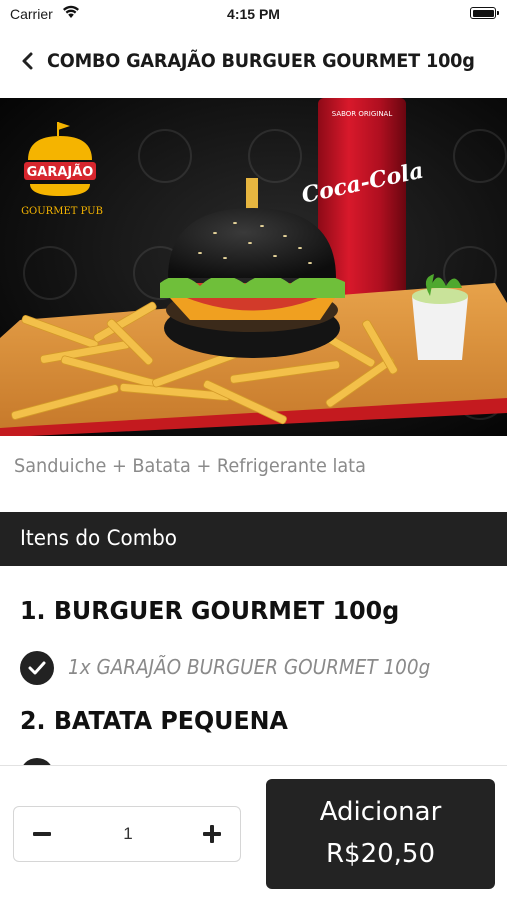 Image resolution: width=507 pixels, height=901 pixels. Describe the element at coordinates (62, 211) in the screenshot. I see `svg-text: GOURMET PUB` at that location.